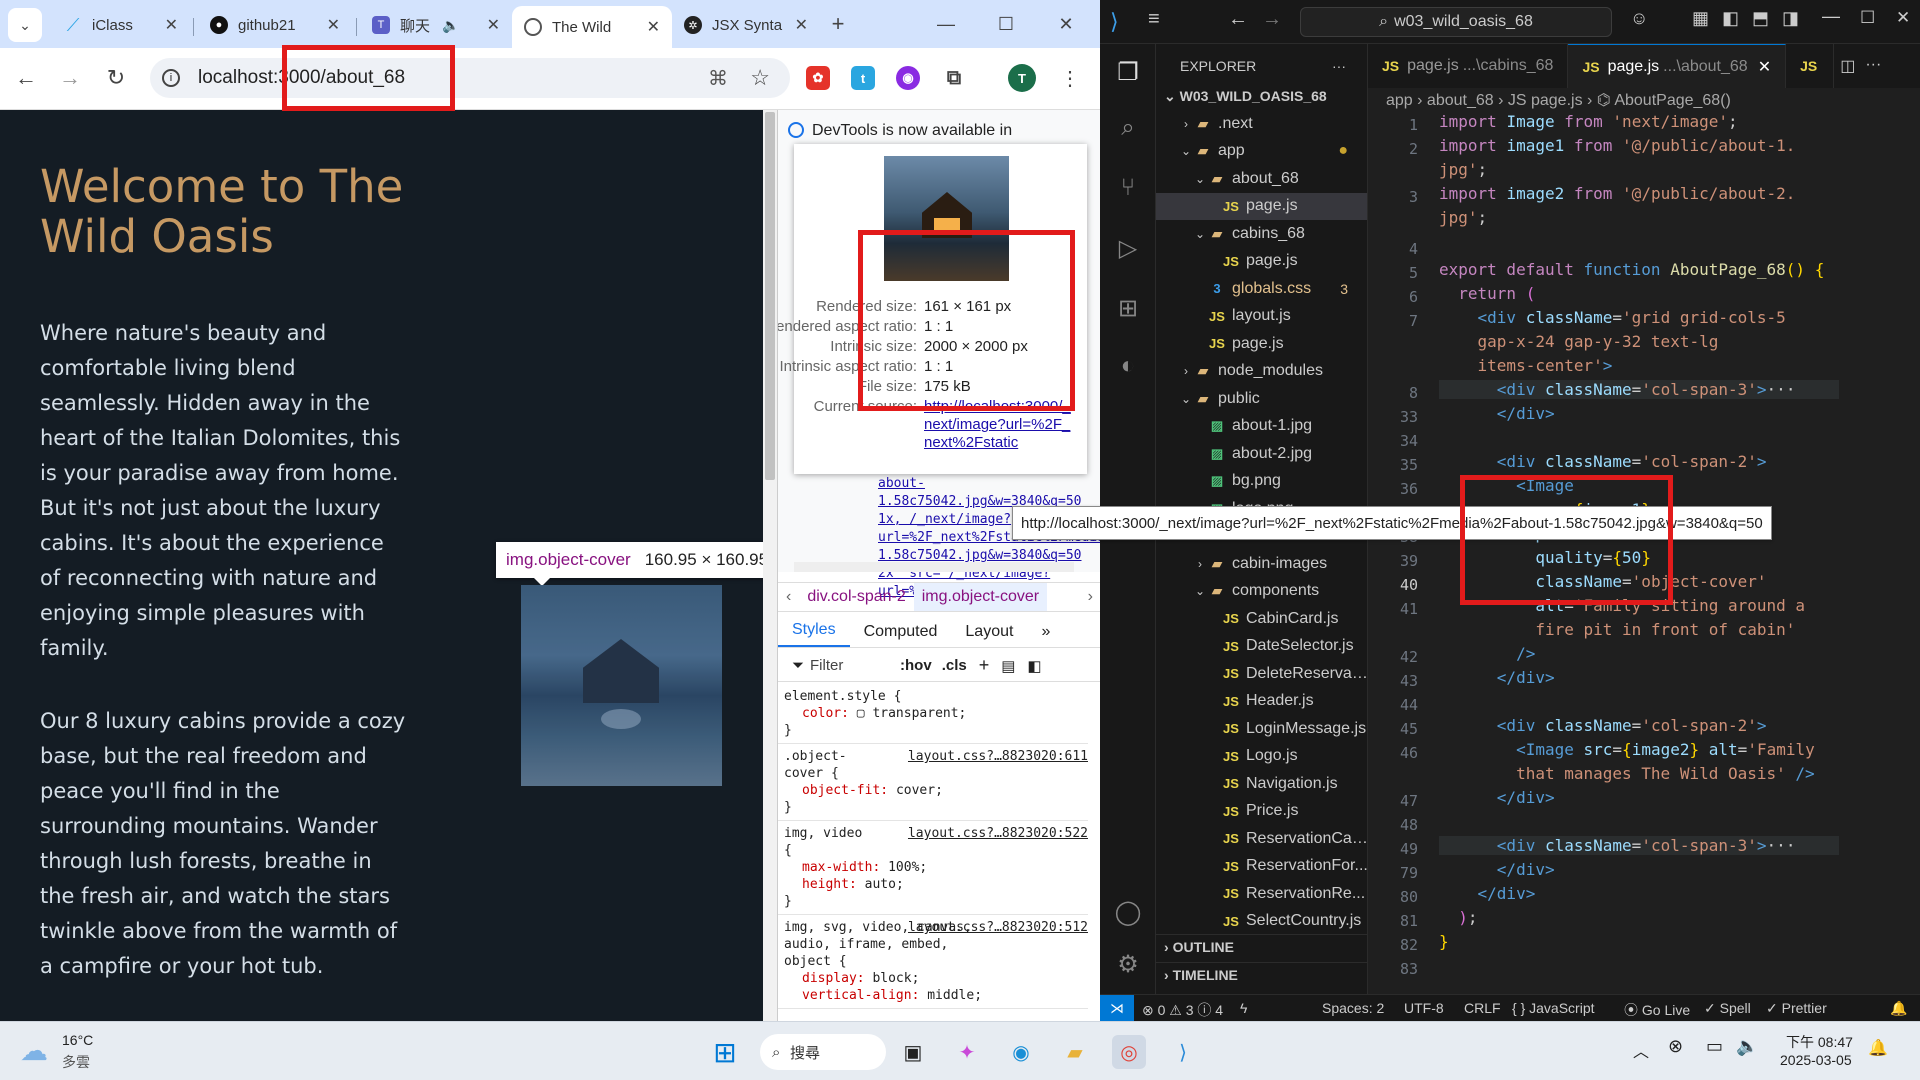 The width and height of the screenshot is (1920, 1080). What do you see at coordinates (1238, 19) in the screenshot?
I see `nav-back-icon: ←` at bounding box center [1238, 19].